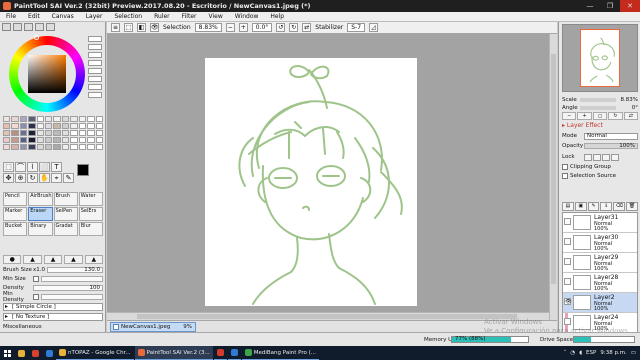  What do you see at coordinates (230, 27) in the screenshot?
I see `zoom-out-icon: −` at bounding box center [230, 27].